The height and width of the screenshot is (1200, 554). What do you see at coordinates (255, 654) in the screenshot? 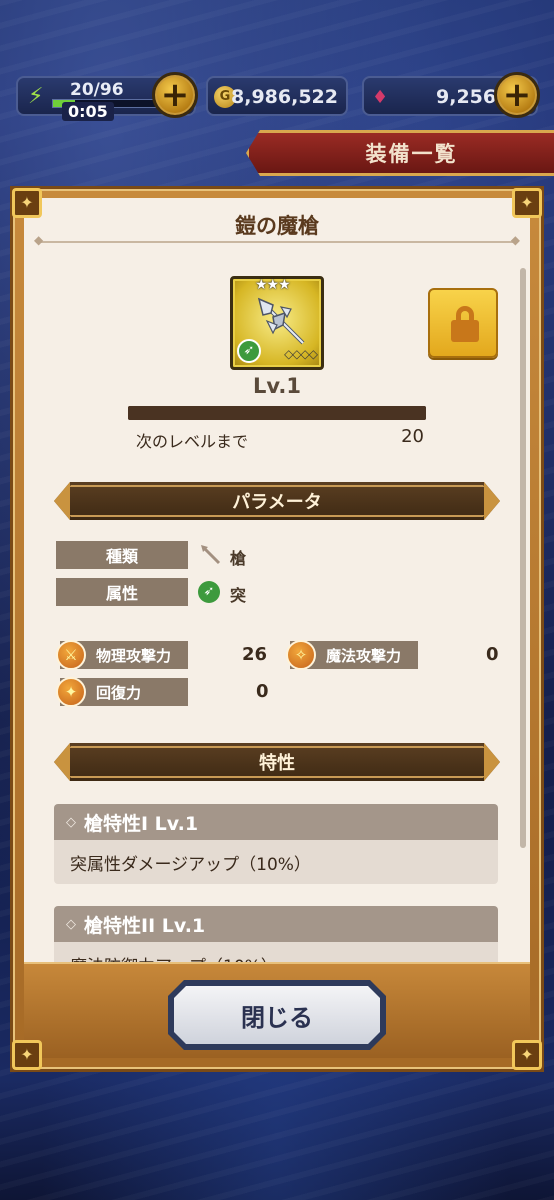
I see `physical-attack-value: 26` at bounding box center [255, 654].